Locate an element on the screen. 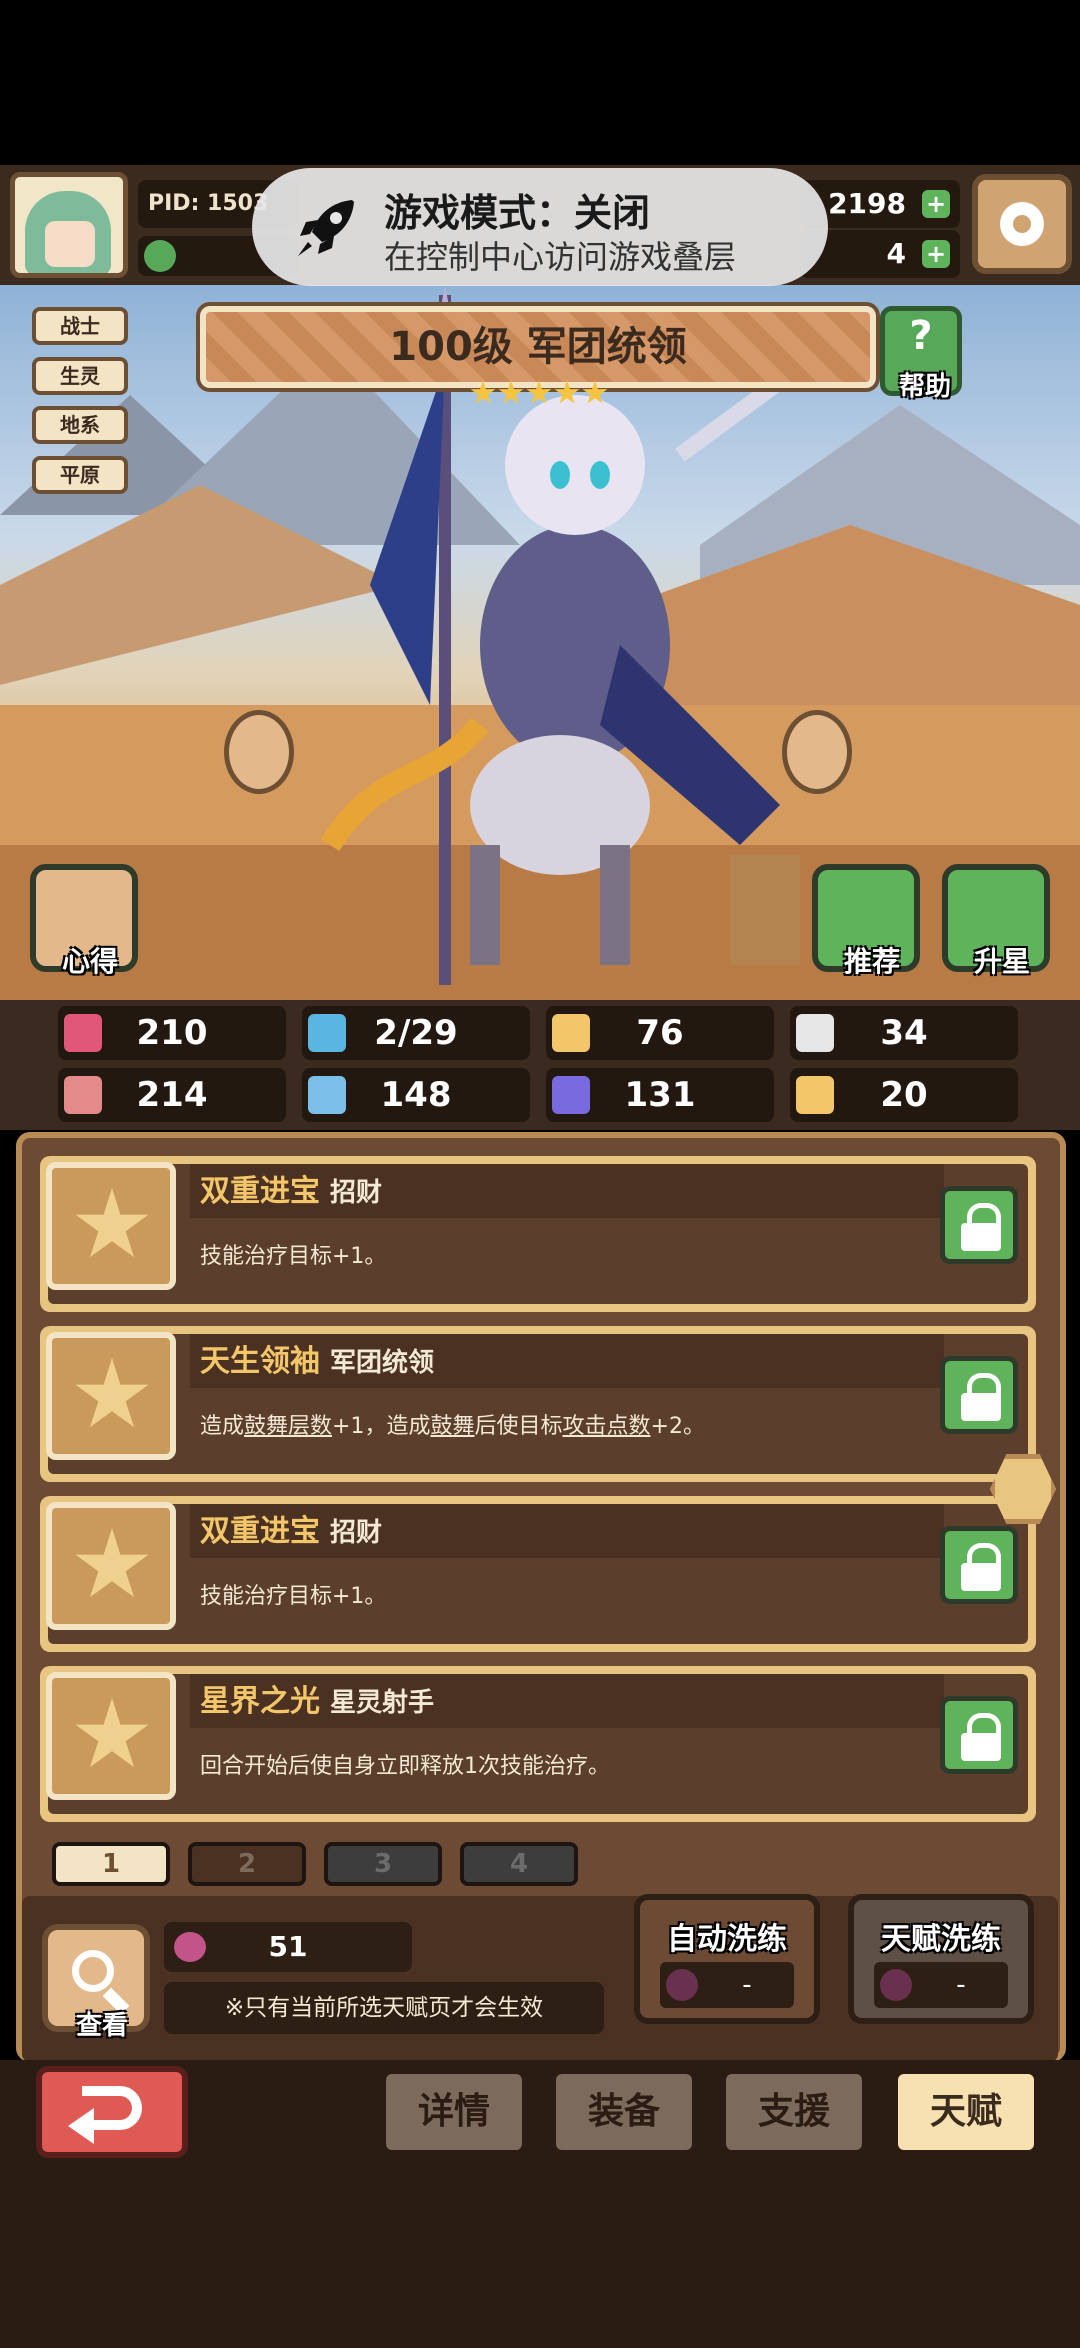  stat-hp-value: 210 is located at coordinates (172, 1033).